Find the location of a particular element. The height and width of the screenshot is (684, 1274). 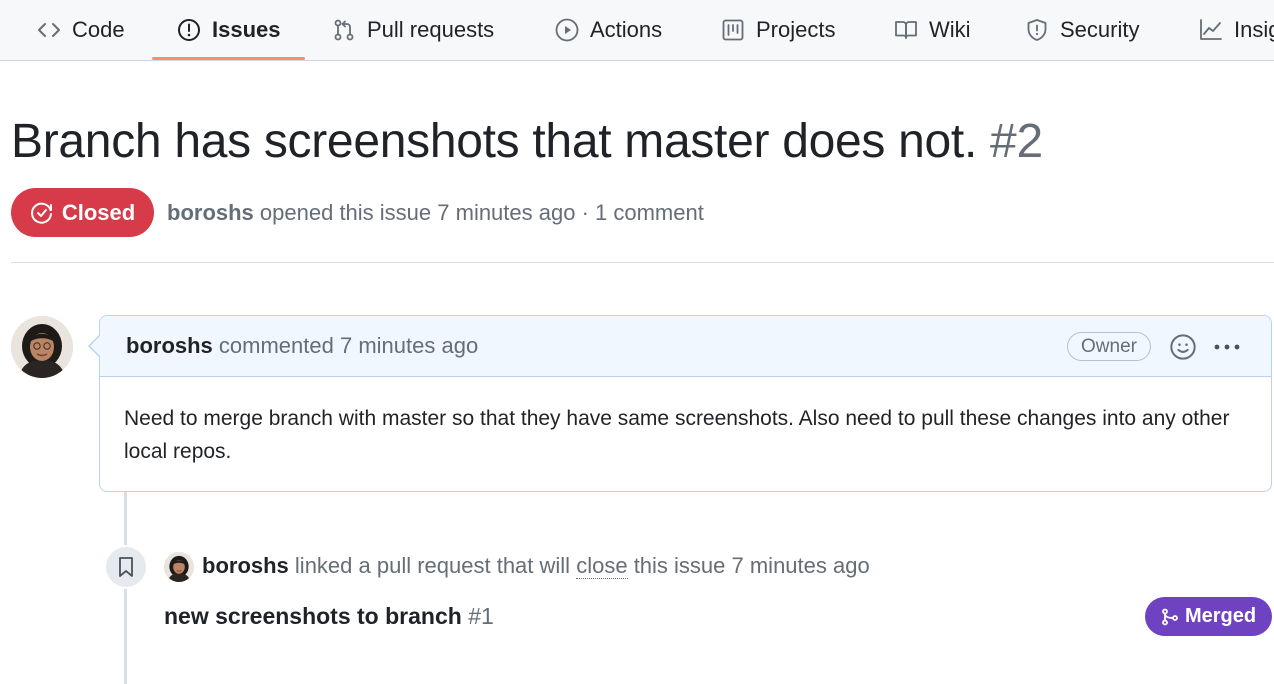

event-author-link: boroshs is located at coordinates (245, 565).